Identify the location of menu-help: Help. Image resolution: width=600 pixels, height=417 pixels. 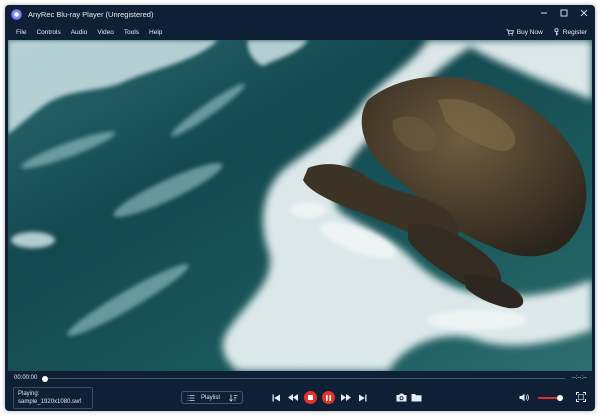
(155, 32).